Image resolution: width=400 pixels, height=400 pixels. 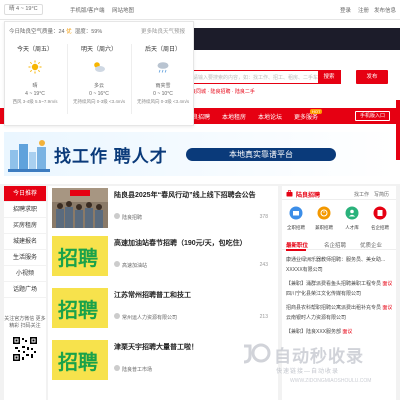 What do you see at coordinates (234, 116) in the screenshot?
I see `nav-item-rent: 本地租房` at bounding box center [234, 116].